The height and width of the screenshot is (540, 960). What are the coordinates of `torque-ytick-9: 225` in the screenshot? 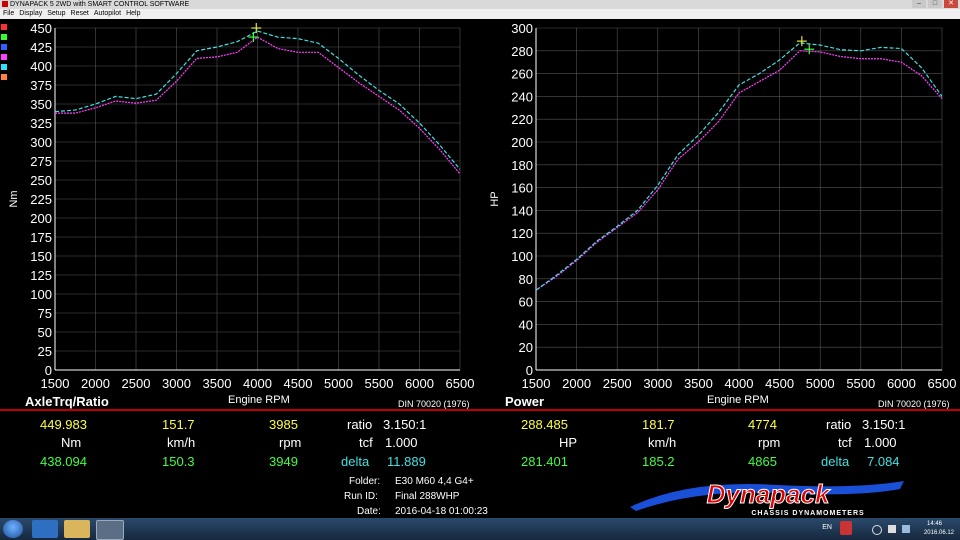 It's located at (41, 199).